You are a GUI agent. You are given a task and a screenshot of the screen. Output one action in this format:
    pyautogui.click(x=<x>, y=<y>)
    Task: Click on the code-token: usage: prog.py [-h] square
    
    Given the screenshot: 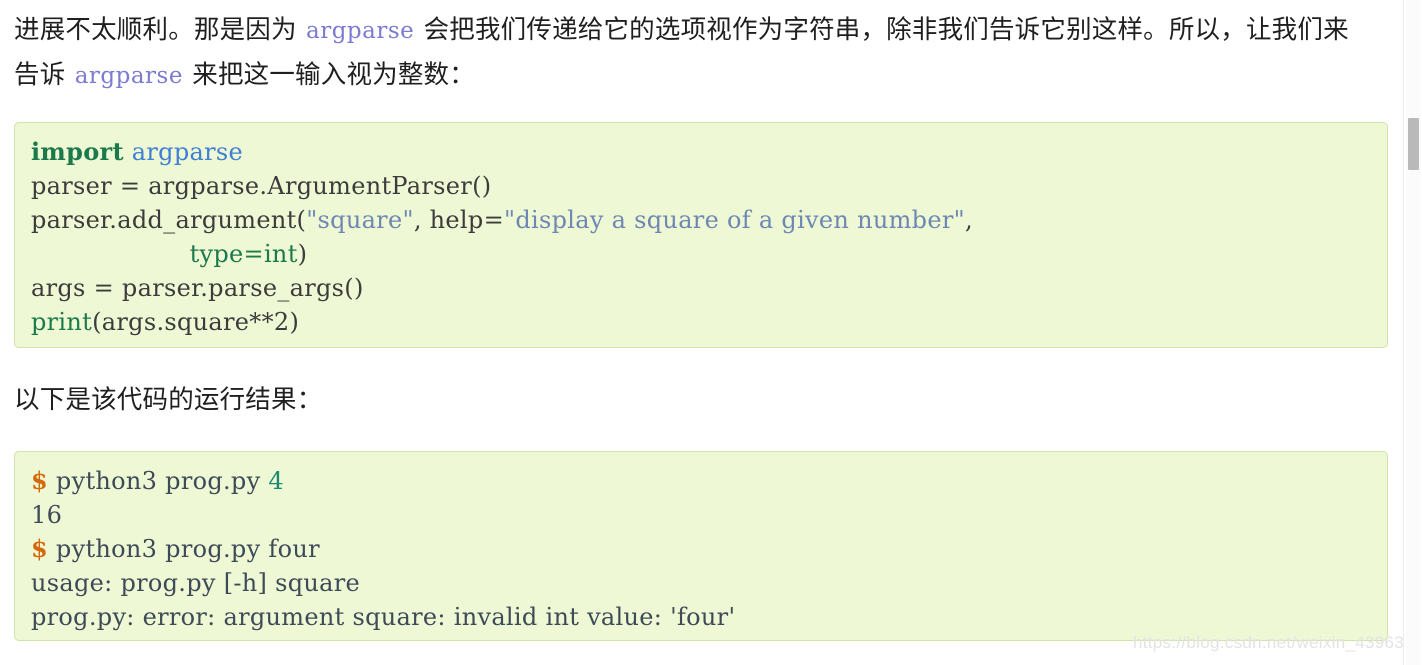 What is the action you would take?
    pyautogui.click(x=196, y=583)
    